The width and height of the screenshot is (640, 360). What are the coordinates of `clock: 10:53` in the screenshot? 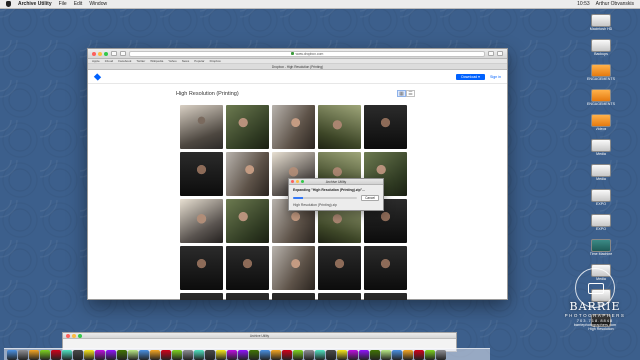 It's located at (583, 4).